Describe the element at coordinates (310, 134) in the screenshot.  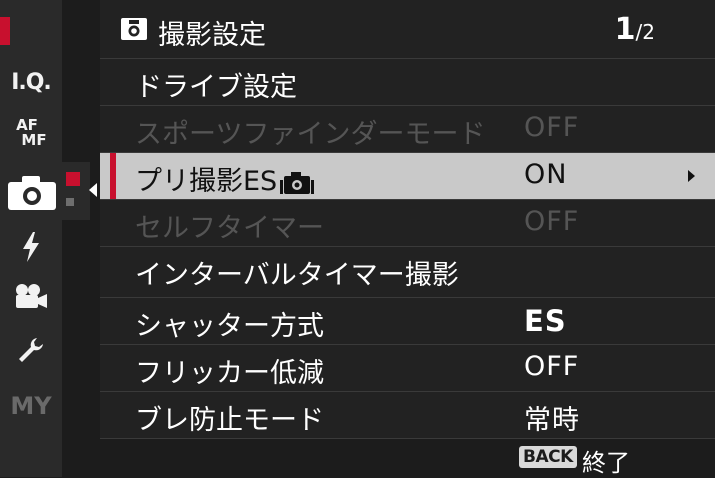
I see `menu-item-label: スポーツファインダーモード` at that location.